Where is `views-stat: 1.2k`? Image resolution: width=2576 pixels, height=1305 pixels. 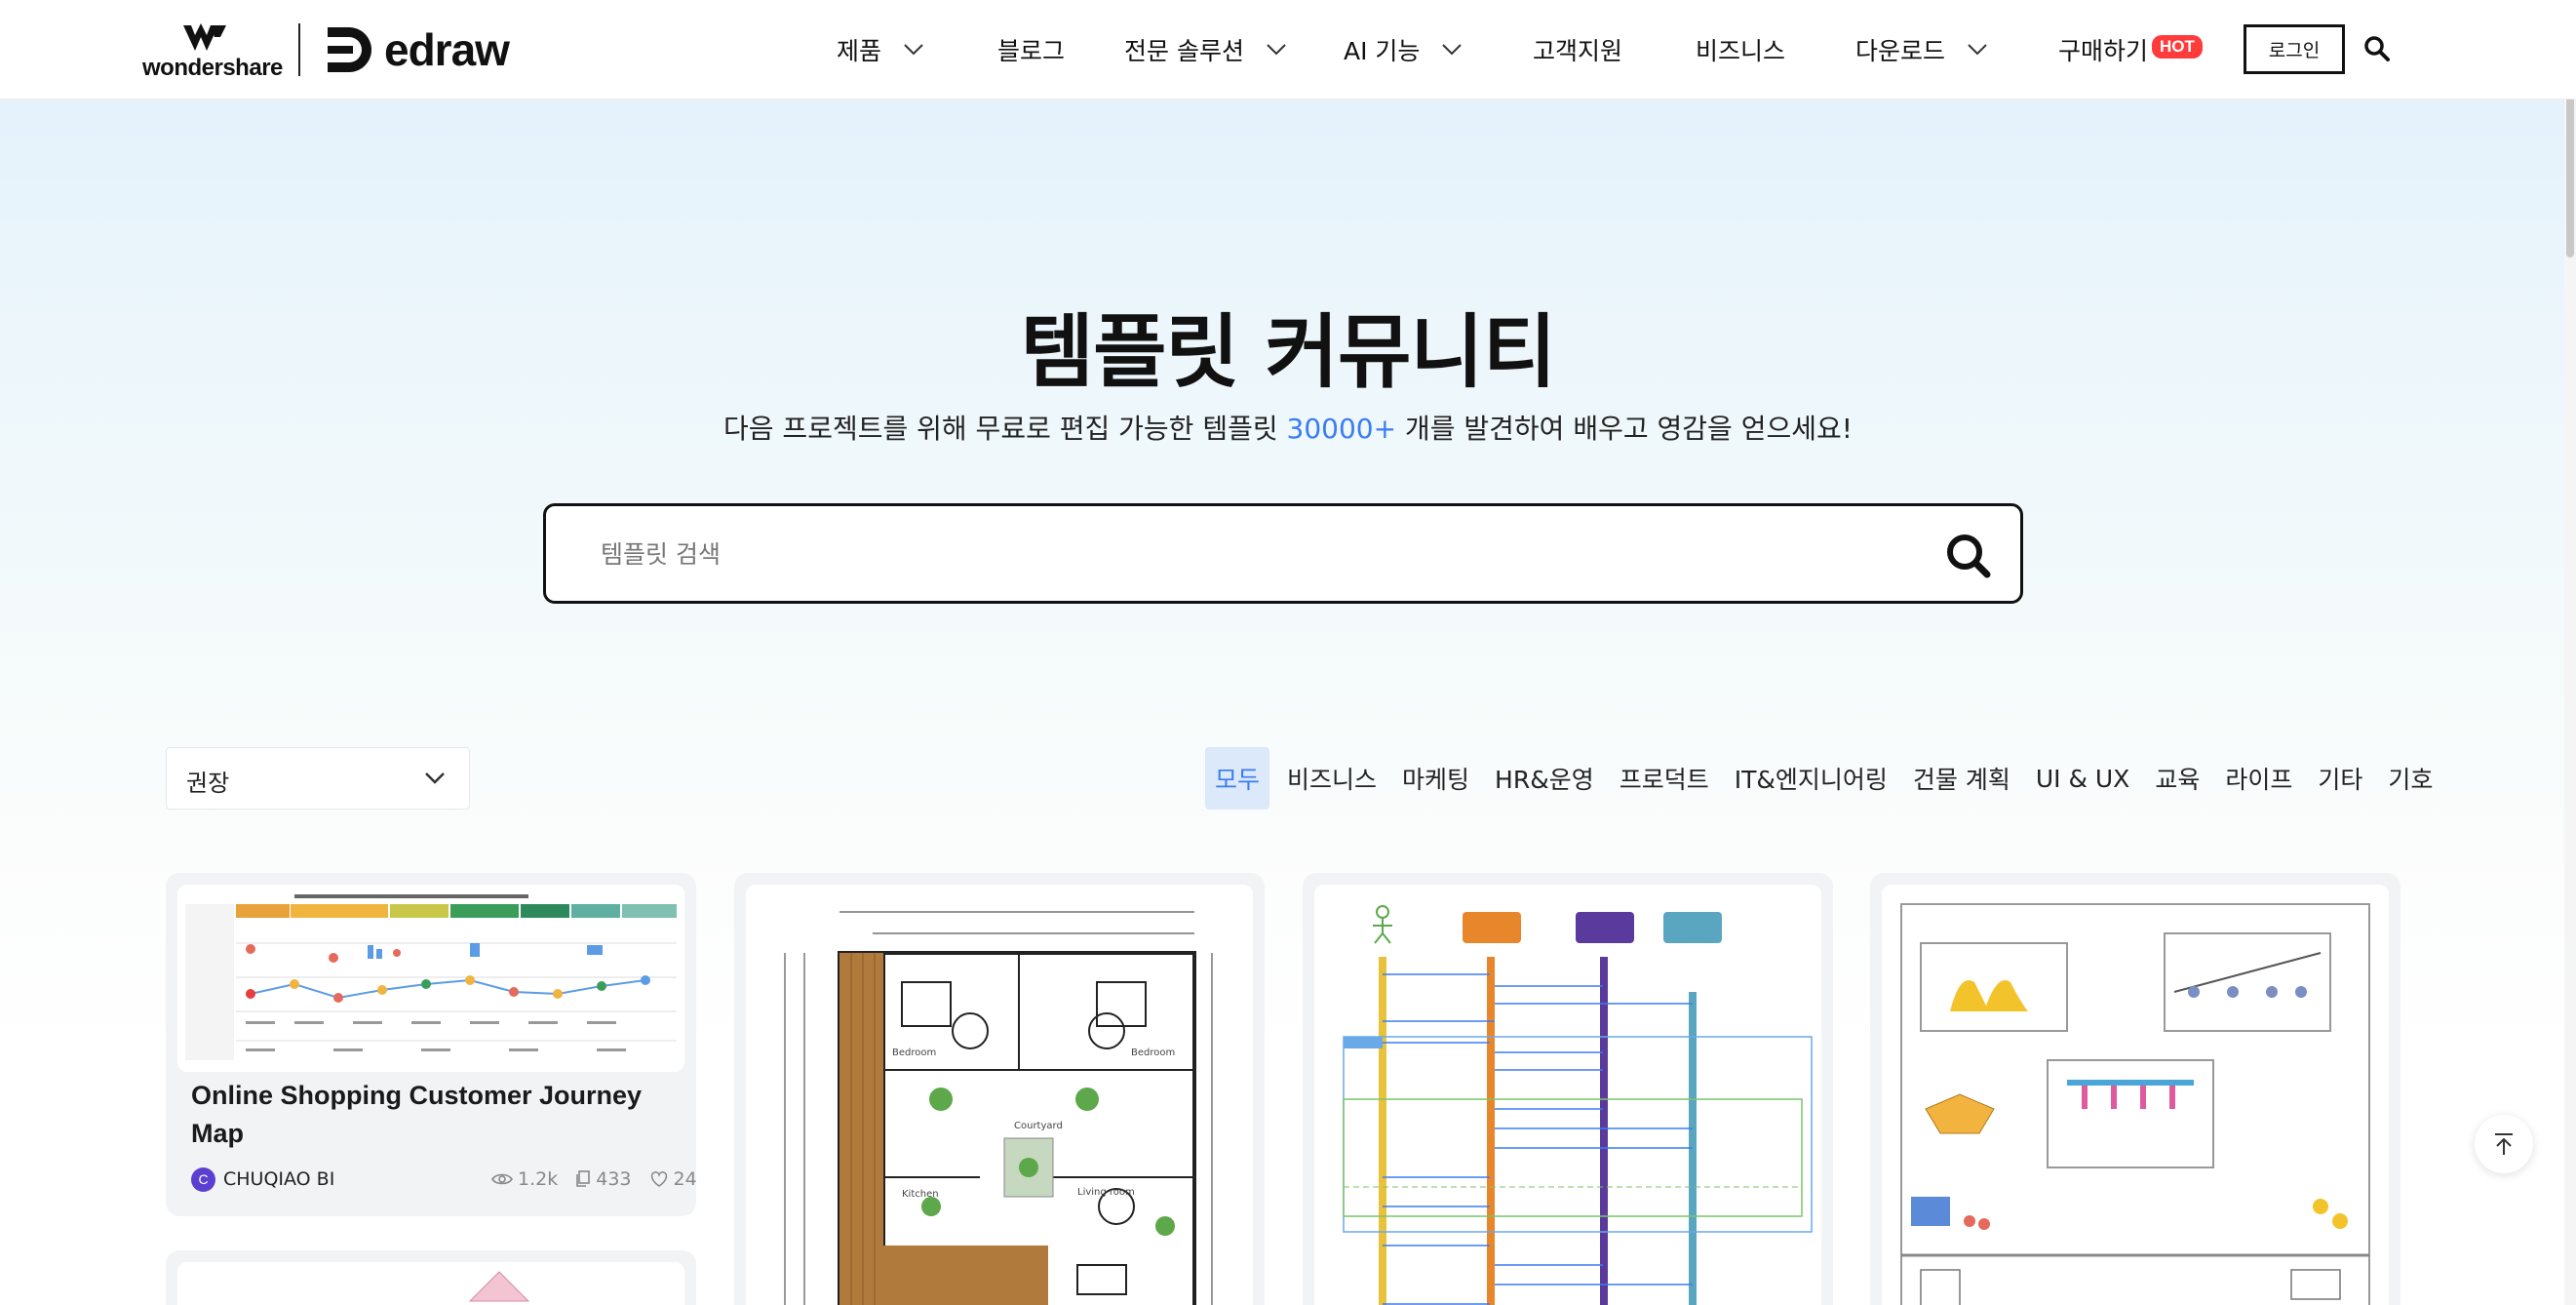 views-stat: 1.2k is located at coordinates (524, 1179).